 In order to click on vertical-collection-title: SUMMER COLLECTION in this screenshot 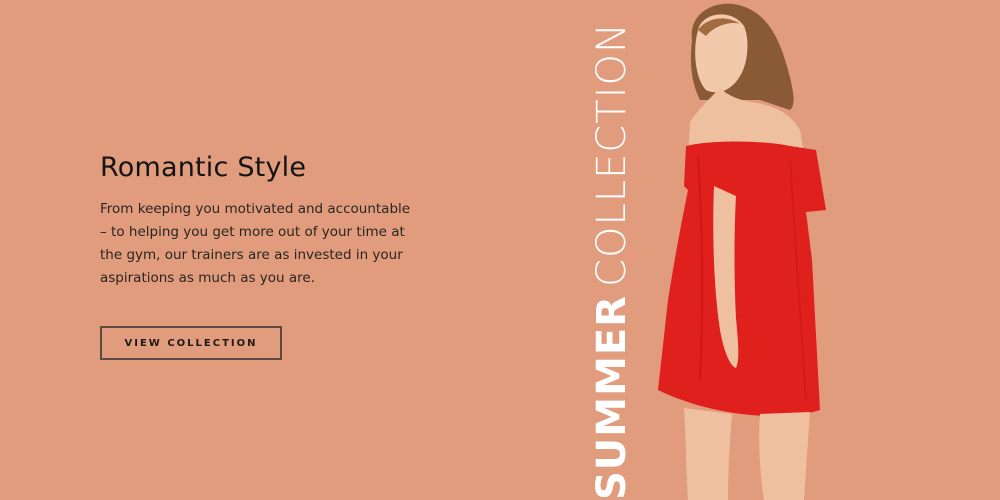, I will do `click(612, 261)`.